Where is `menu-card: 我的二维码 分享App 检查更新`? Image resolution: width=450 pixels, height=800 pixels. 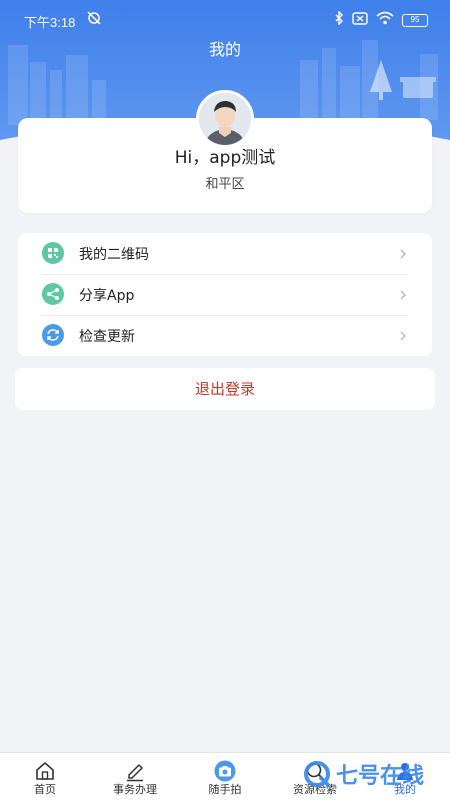 menu-card: 我的二维码 分享App 检查更新 is located at coordinates (225, 294).